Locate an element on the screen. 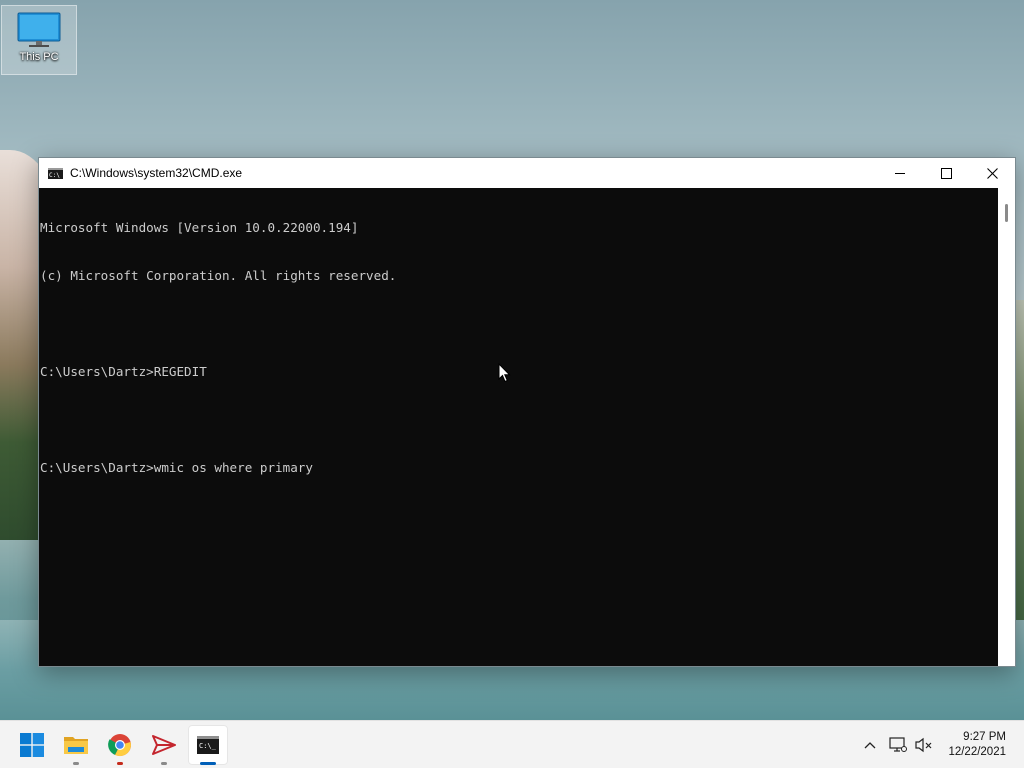 The height and width of the screenshot is (768, 1024). show-hidden-icons-button is located at coordinates (870, 744).